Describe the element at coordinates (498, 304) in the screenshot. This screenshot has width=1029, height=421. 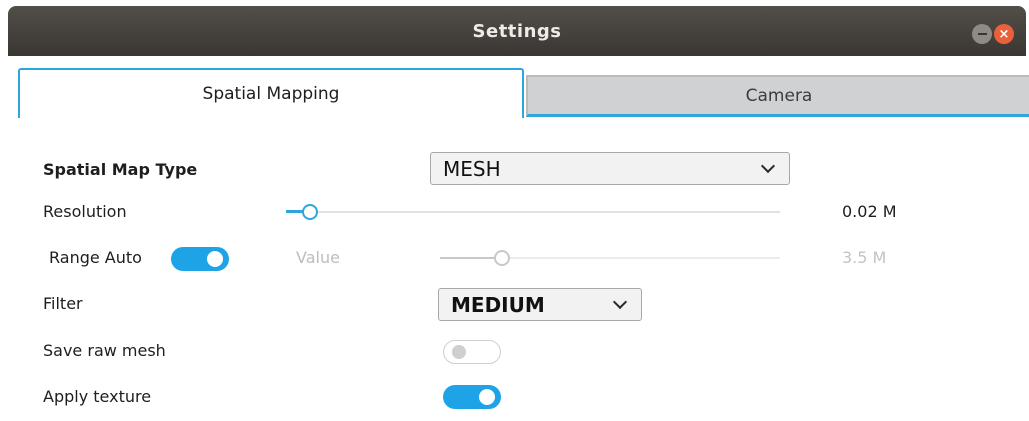
I see `filter-value: MEDIUM` at that location.